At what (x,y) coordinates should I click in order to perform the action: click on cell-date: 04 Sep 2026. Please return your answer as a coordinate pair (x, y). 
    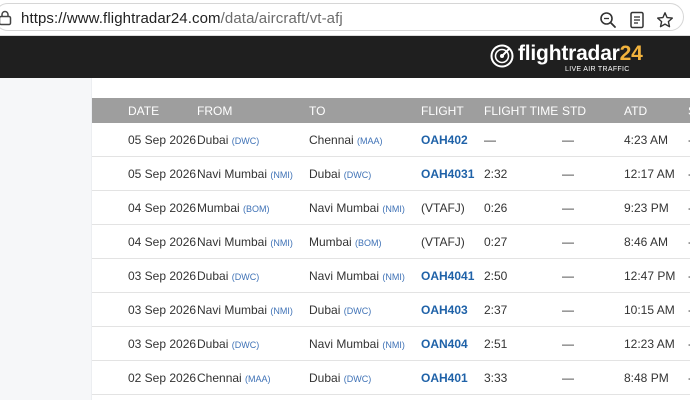
    Looking at the image, I should click on (162, 207).